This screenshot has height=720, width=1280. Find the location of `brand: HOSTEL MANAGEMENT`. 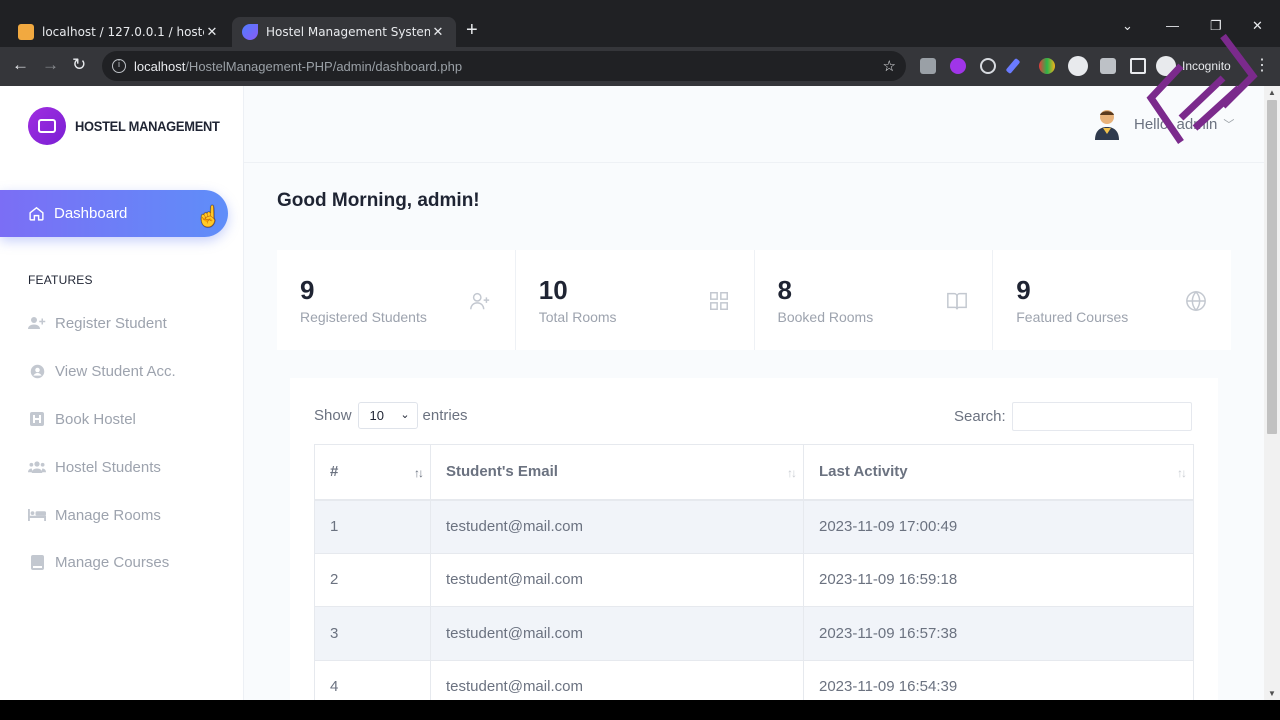

brand: HOSTEL MANAGEMENT is located at coordinates (130, 126).